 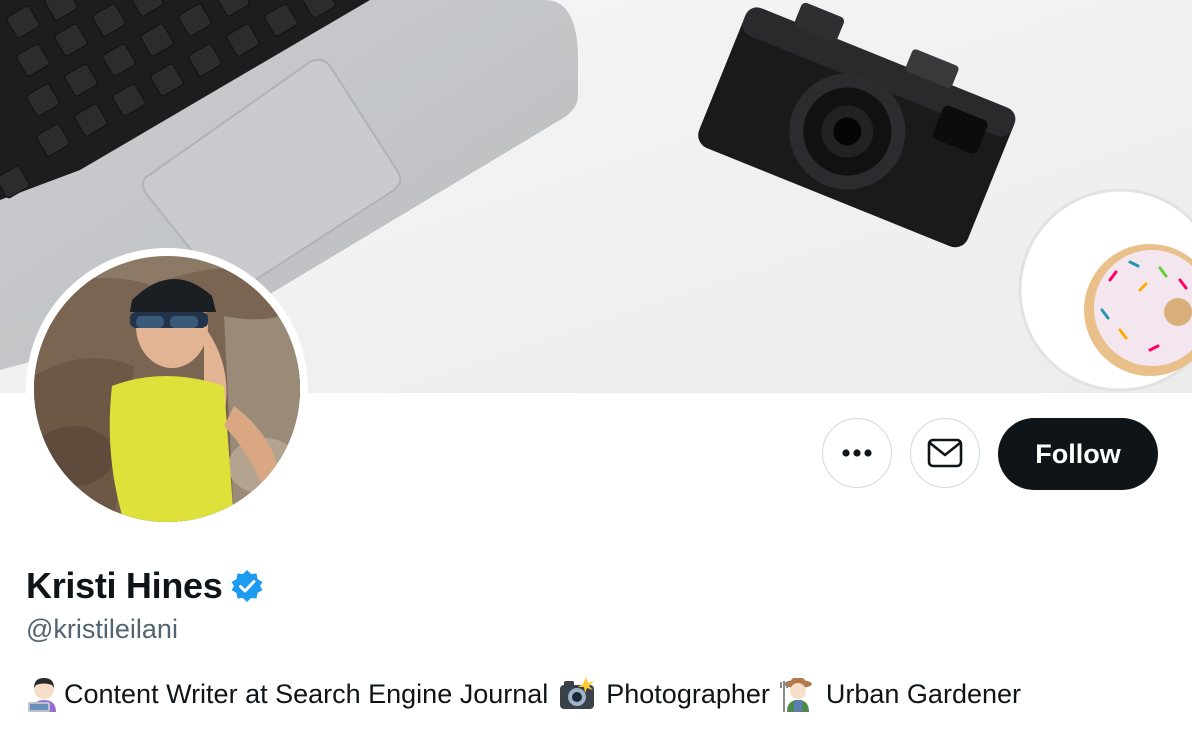 I want to click on woman-technologist-emoji, so click(x=44, y=694).